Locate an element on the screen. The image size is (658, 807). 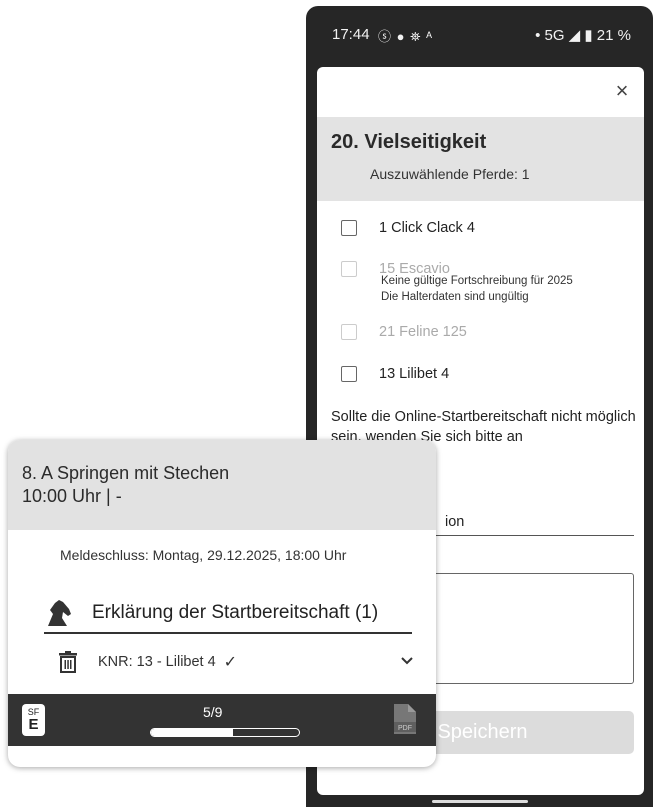
chevron-down-icon is located at coordinates (407, 661).